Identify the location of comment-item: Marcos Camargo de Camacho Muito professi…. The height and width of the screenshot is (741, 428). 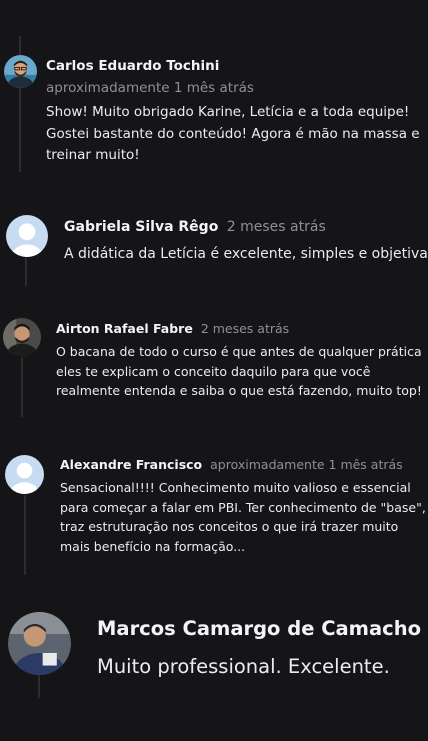
(262, 648).